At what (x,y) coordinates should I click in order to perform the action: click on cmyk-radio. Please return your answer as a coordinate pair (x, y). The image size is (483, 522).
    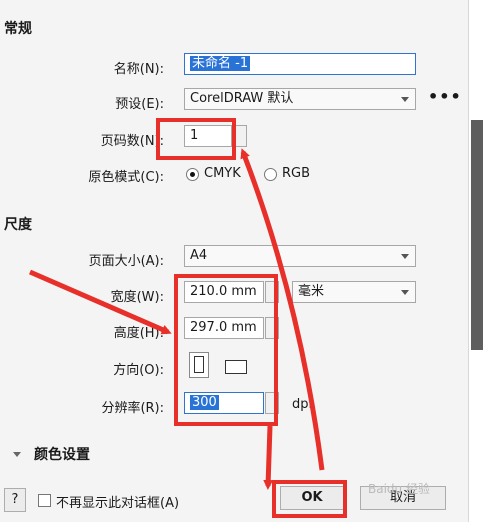
    Looking at the image, I should click on (192, 174).